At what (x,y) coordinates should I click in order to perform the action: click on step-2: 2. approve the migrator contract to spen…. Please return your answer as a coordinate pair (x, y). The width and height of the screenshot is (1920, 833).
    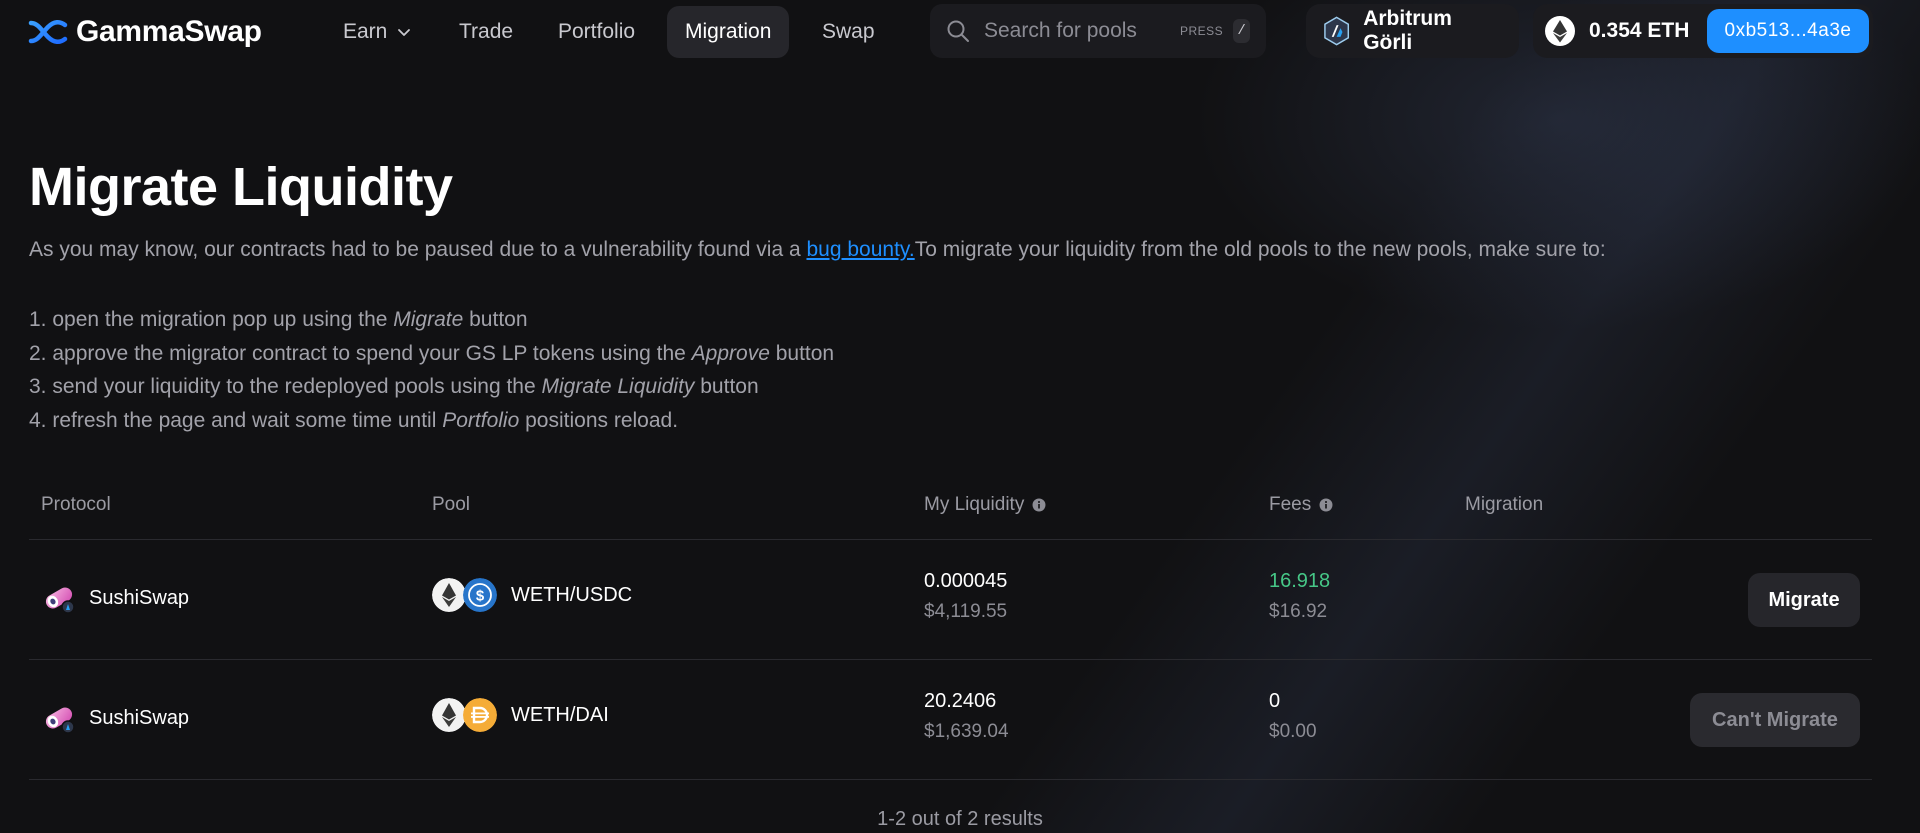
    Looking at the image, I should click on (432, 353).